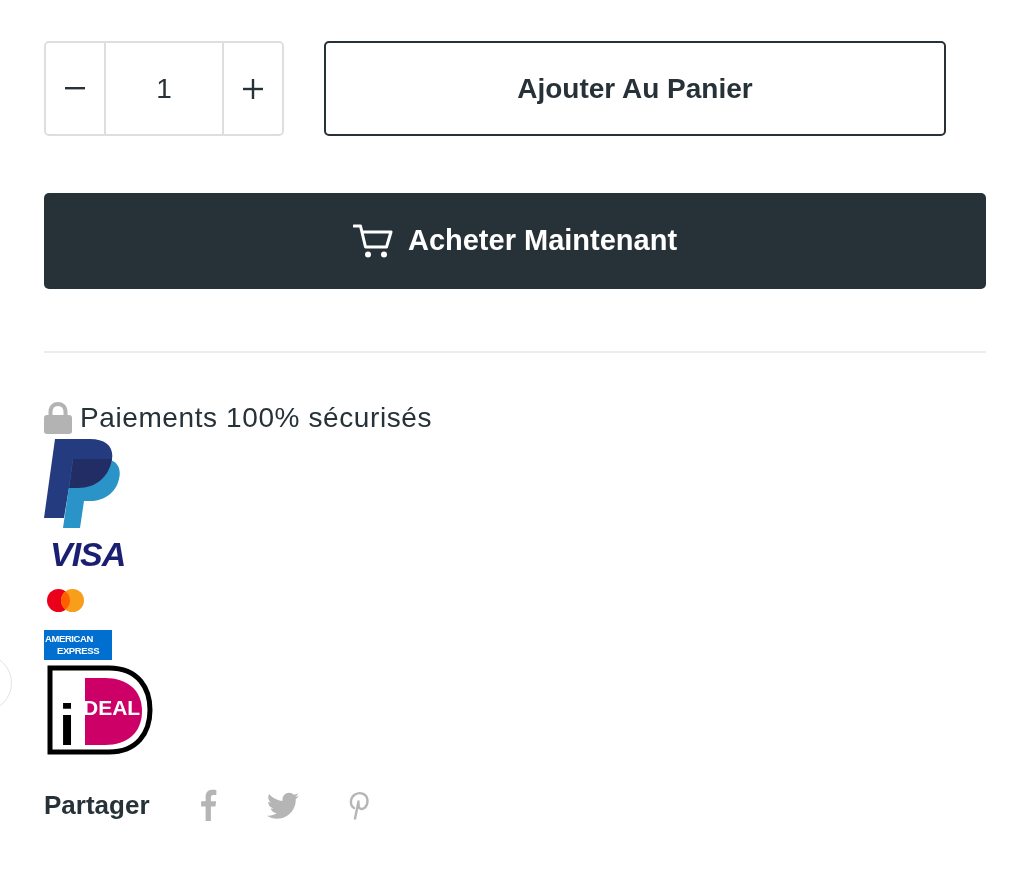 Image resolution: width=1028 pixels, height=884 pixels. Describe the element at coordinates (282, 805) in the screenshot. I see `twitter-icon` at that location.